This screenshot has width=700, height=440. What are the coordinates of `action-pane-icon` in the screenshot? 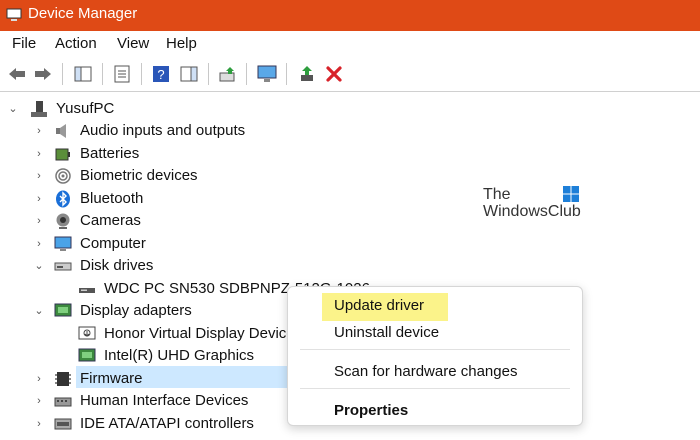 It's located at (189, 74).